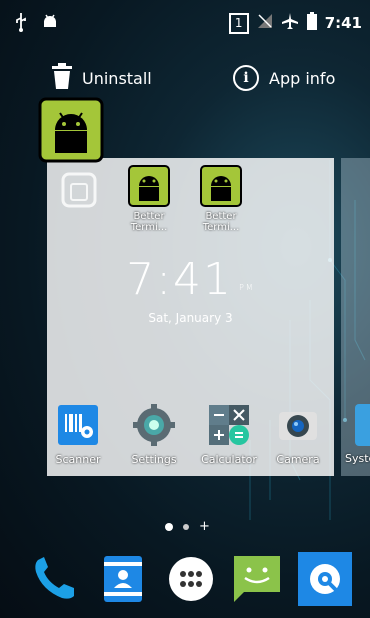 The width and height of the screenshot is (370, 618). I want to click on app-info-label: App info, so click(302, 78).